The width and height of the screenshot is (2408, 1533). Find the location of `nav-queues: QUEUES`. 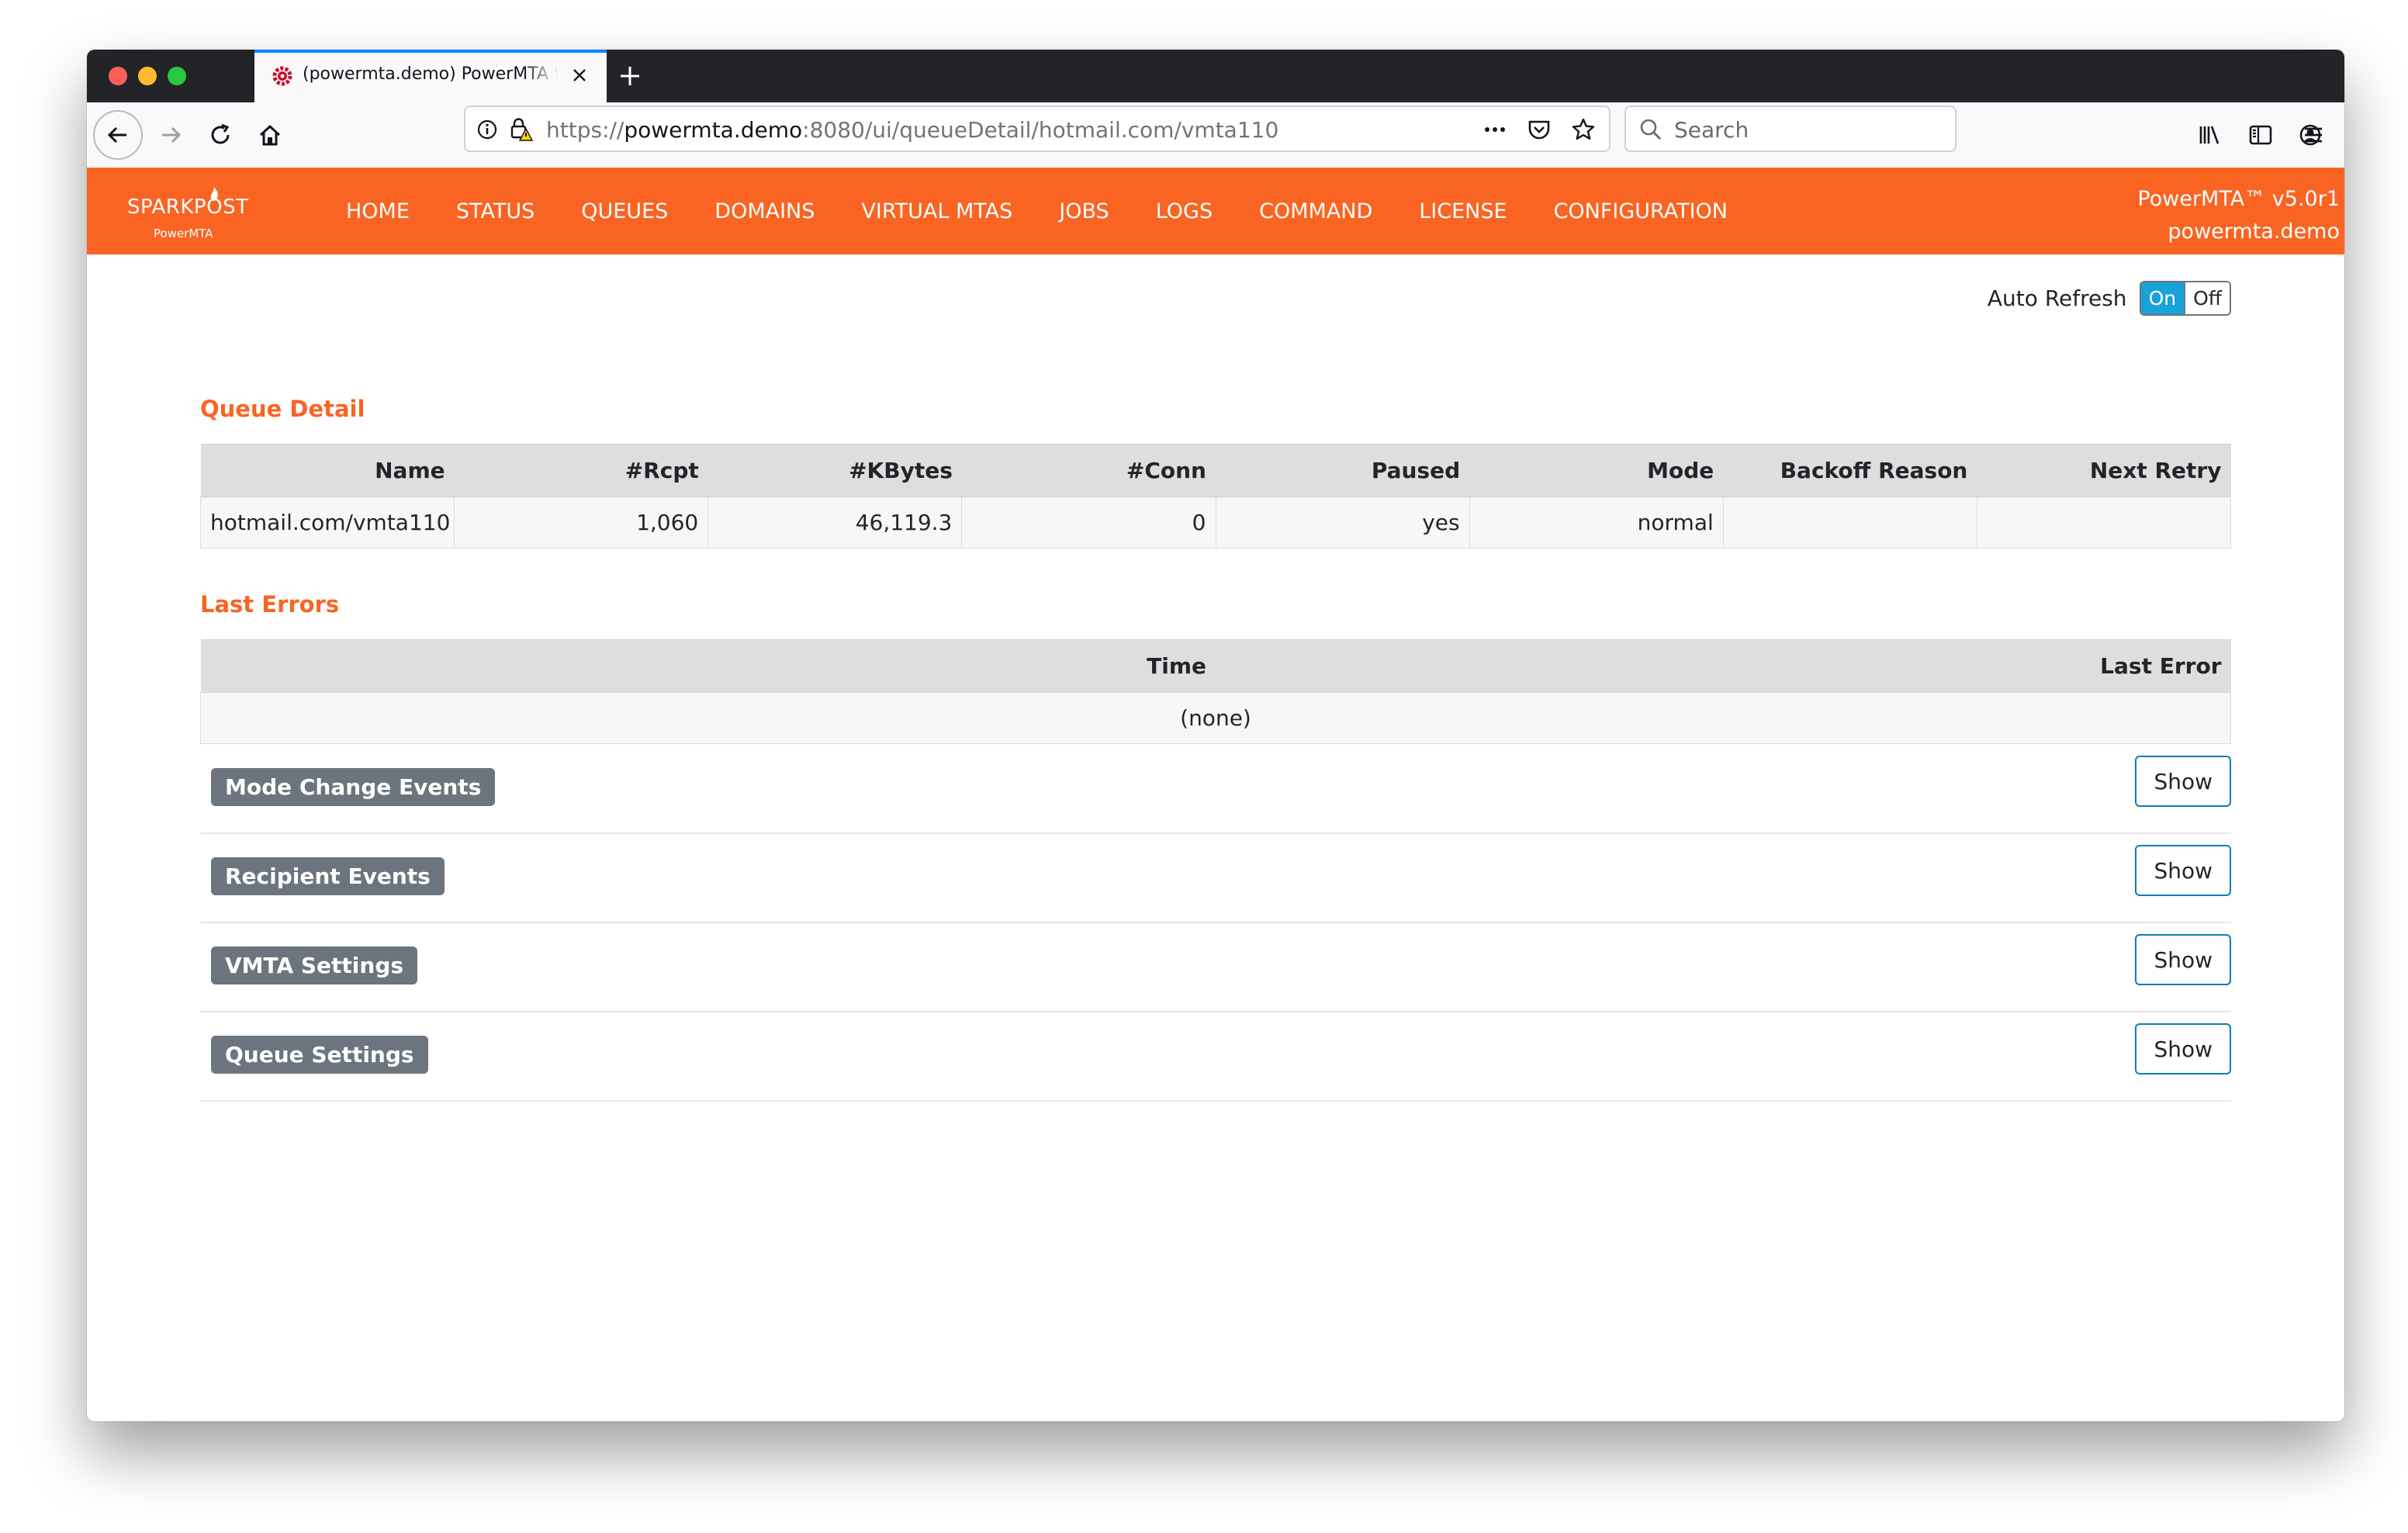

nav-queues: QUEUES is located at coordinates (624, 211).